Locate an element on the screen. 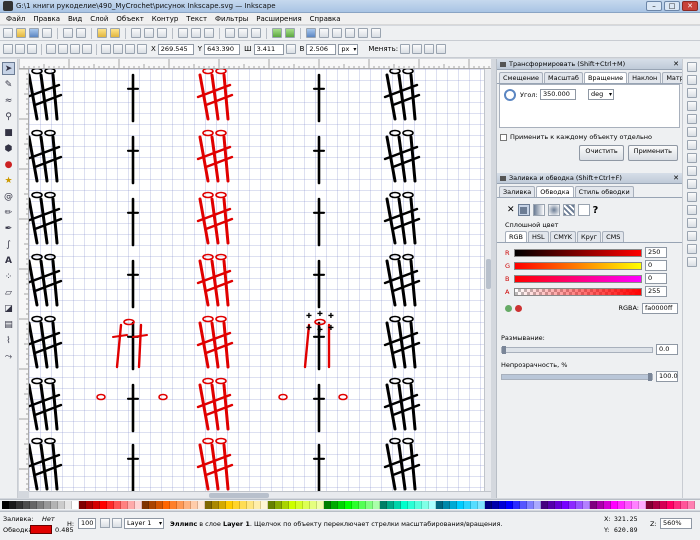  opacity-input: 100.0 is located at coordinates (667, 376).